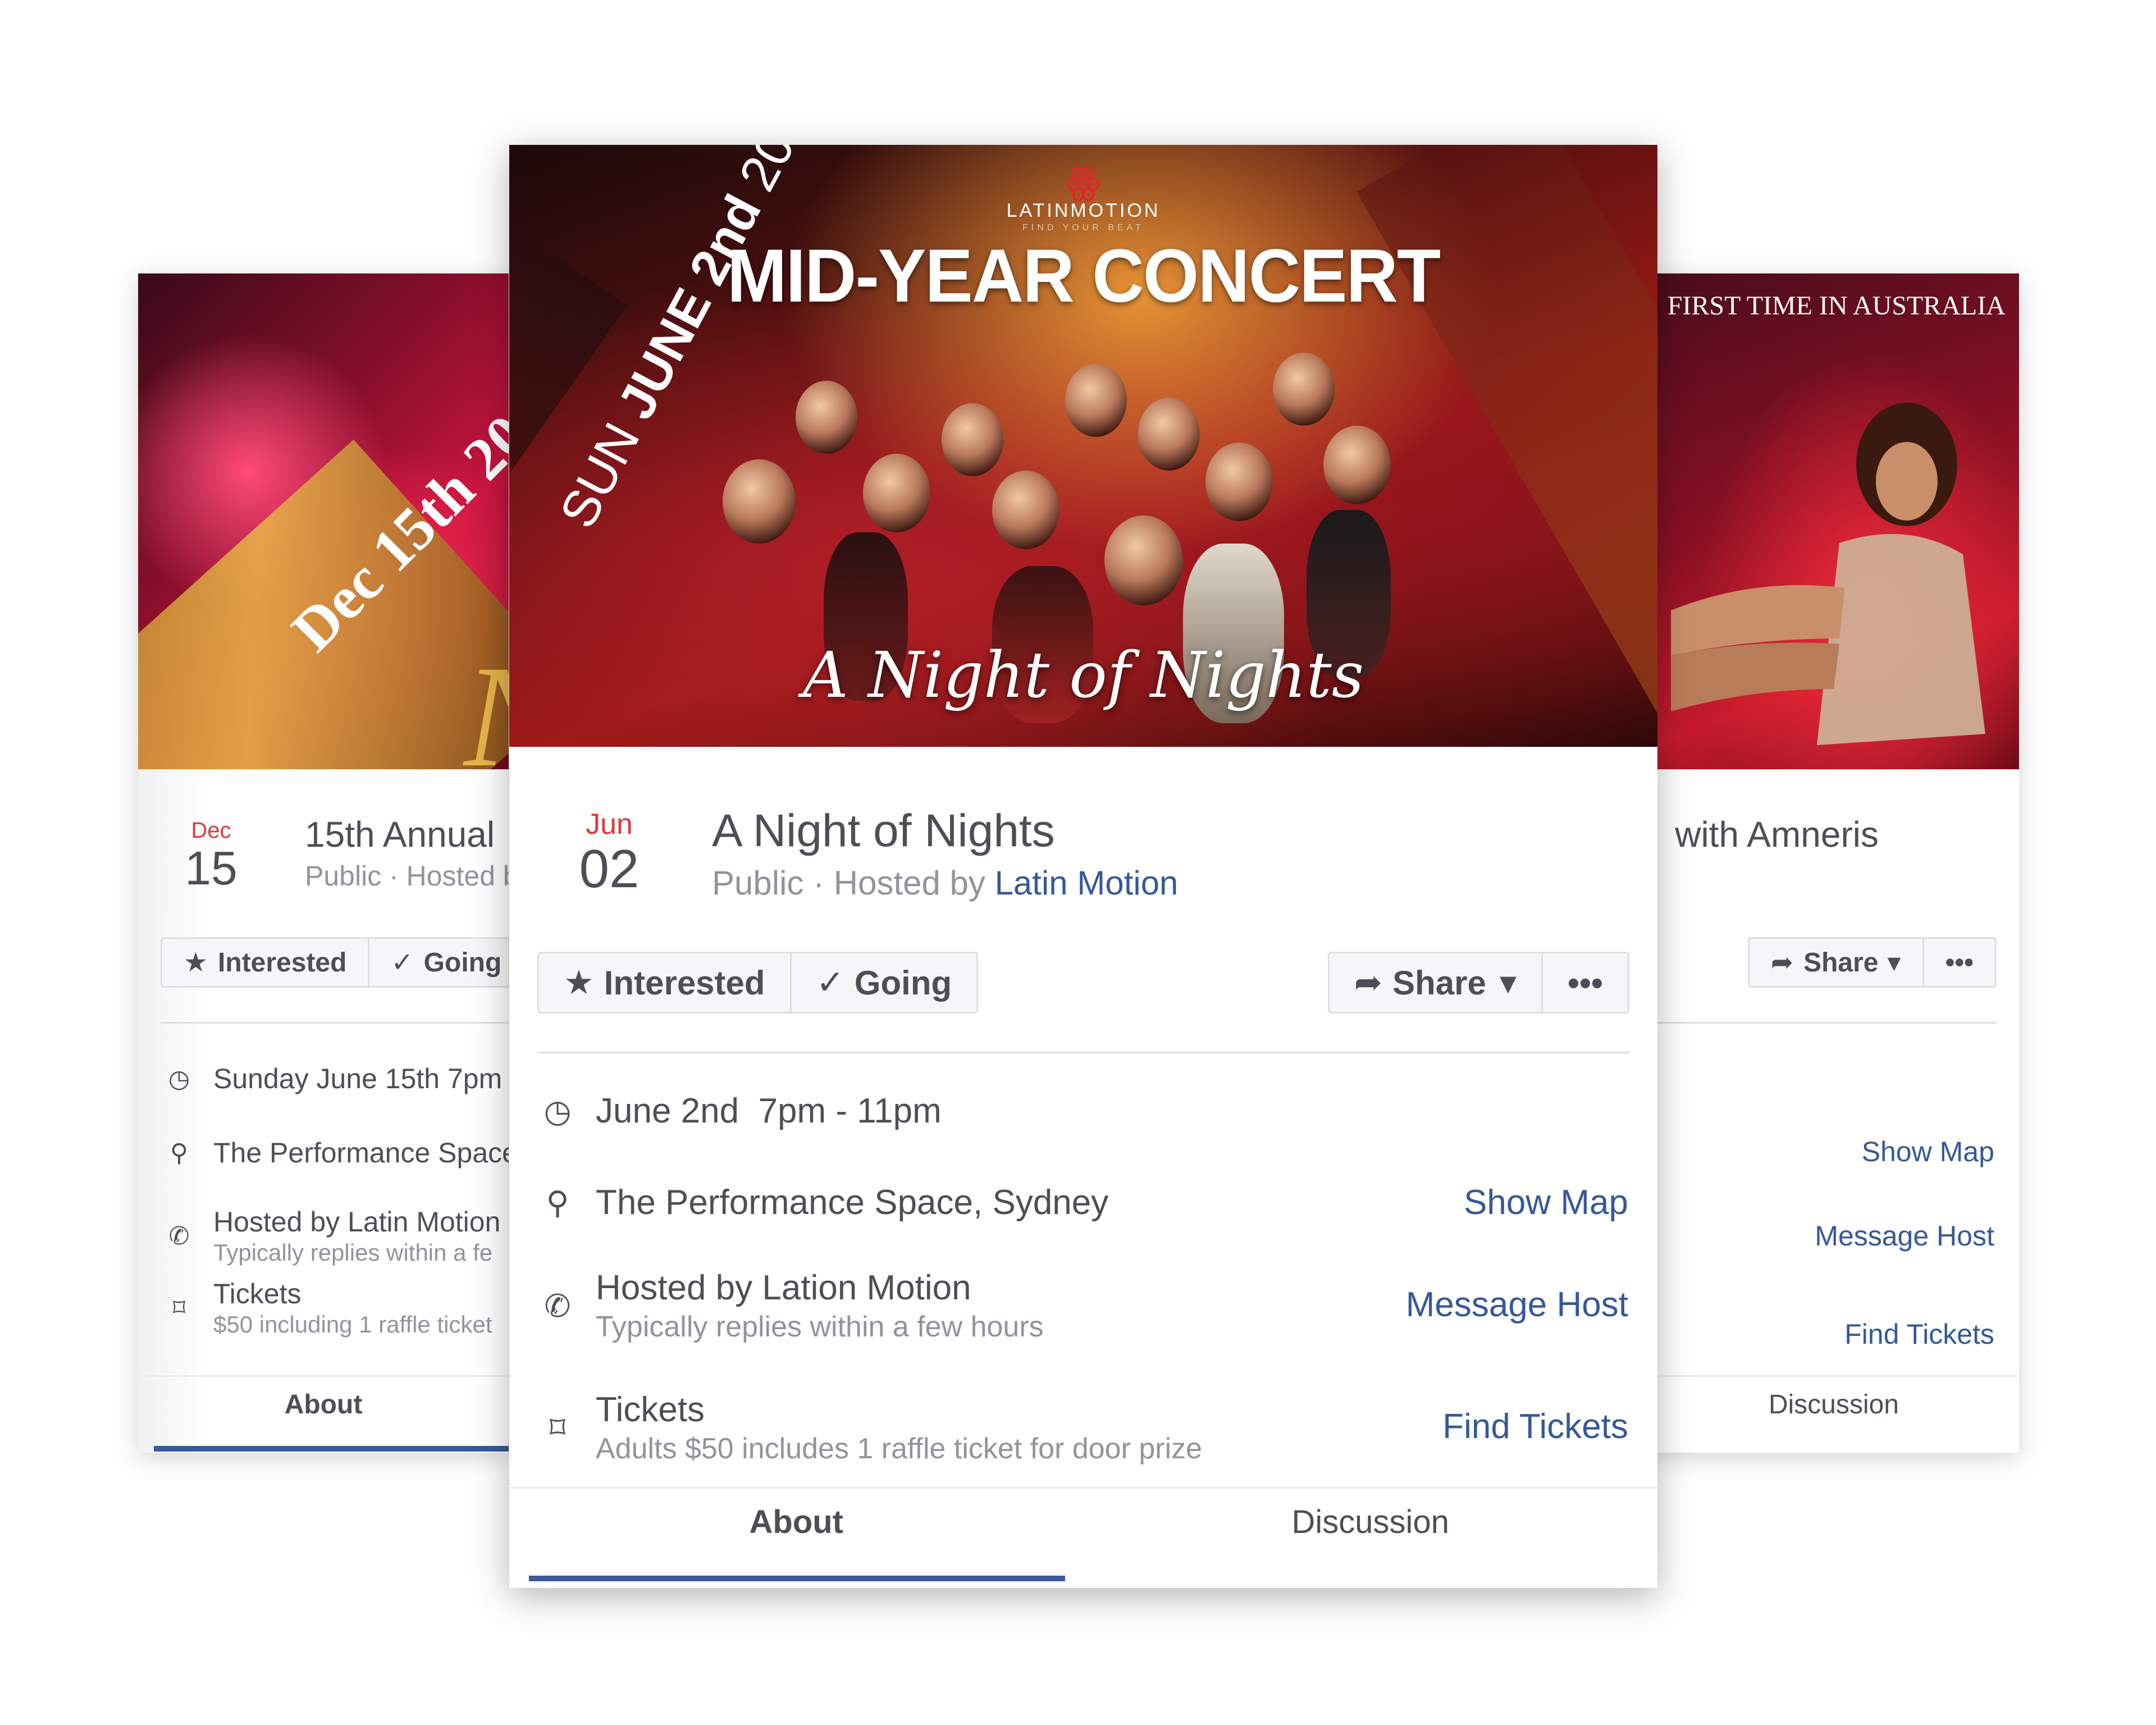  I want to click on event-date-block: Jun 02, so click(609, 853).